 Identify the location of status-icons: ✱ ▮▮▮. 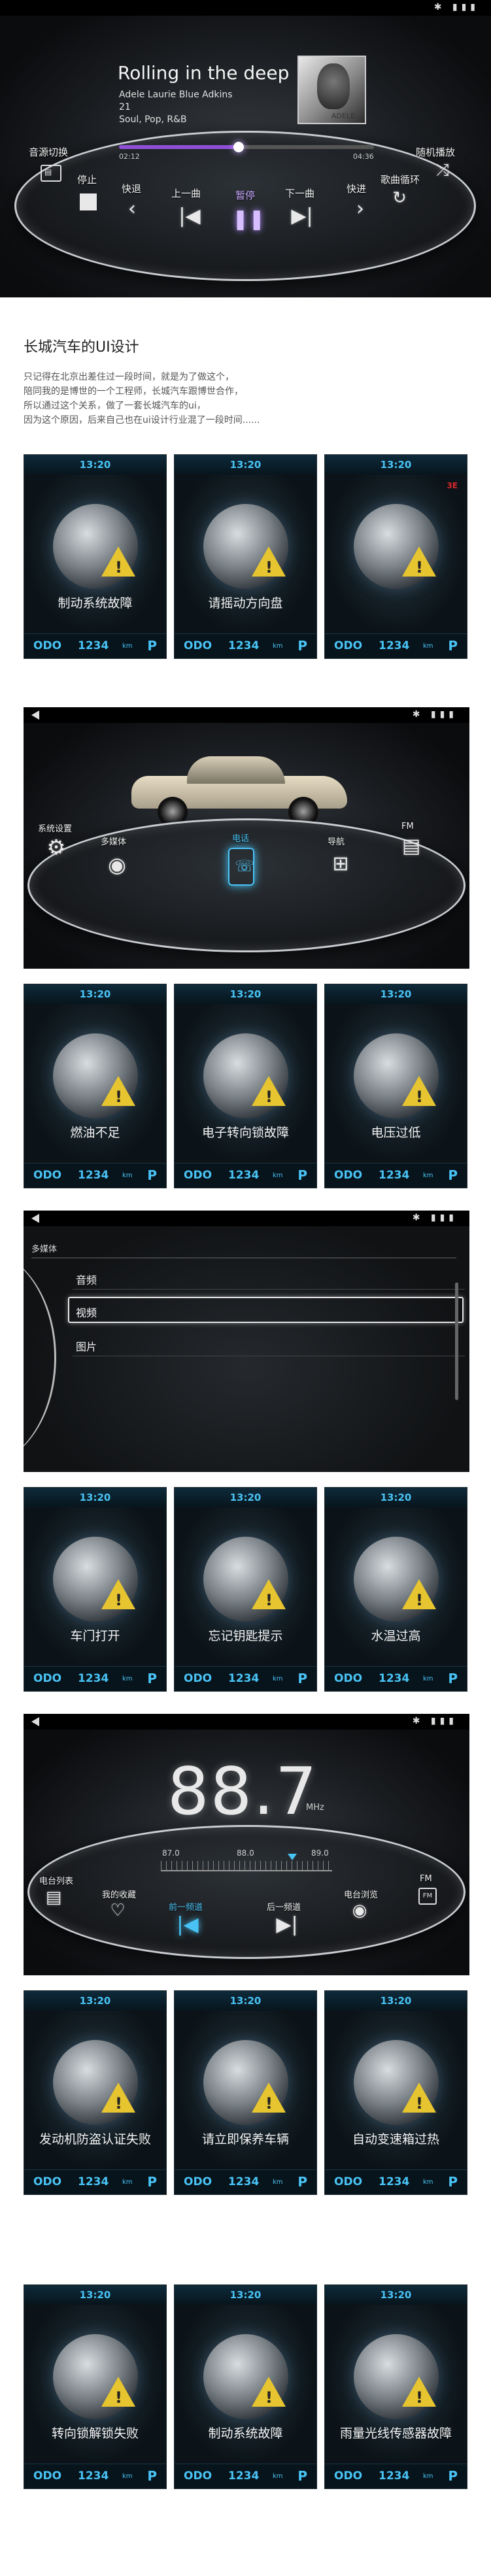
(435, 1721).